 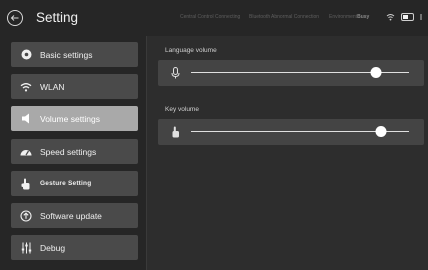 I want to click on touch-finger-icon, so click(x=175, y=132).